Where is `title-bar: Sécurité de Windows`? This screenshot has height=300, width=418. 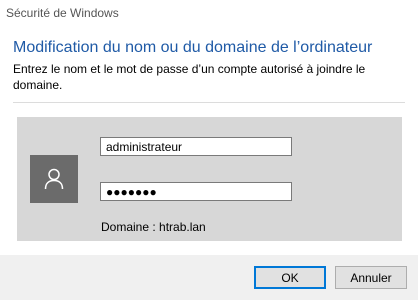
title-bar: Sécurité de Windows is located at coordinates (209, 14).